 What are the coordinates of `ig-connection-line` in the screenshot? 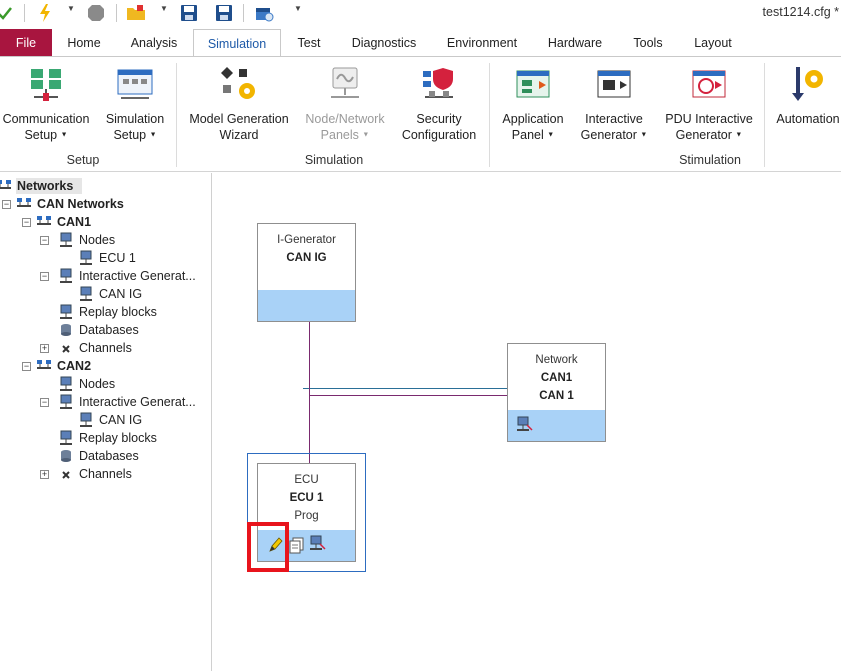 It's located at (309, 392).